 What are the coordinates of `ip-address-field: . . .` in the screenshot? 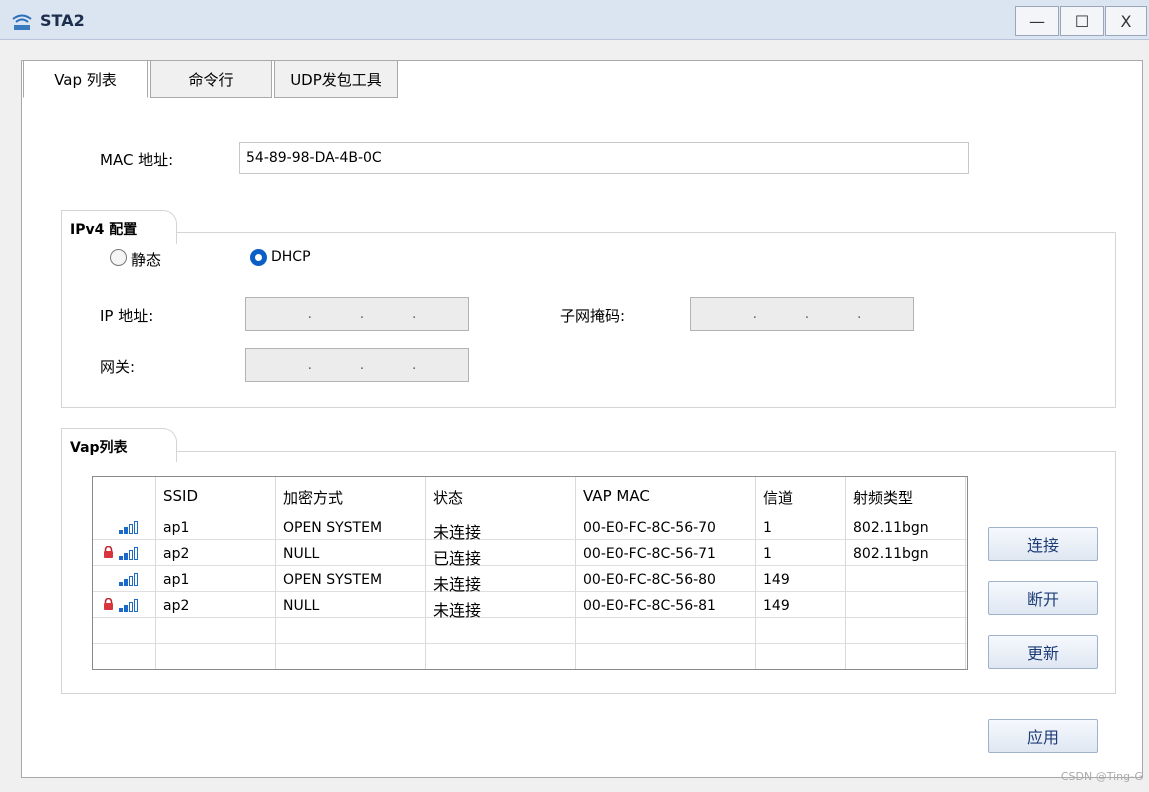 It's located at (357, 314).